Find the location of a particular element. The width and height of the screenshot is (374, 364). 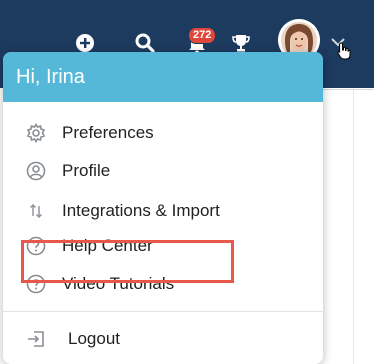

background-content is located at coordinates (348, 226).